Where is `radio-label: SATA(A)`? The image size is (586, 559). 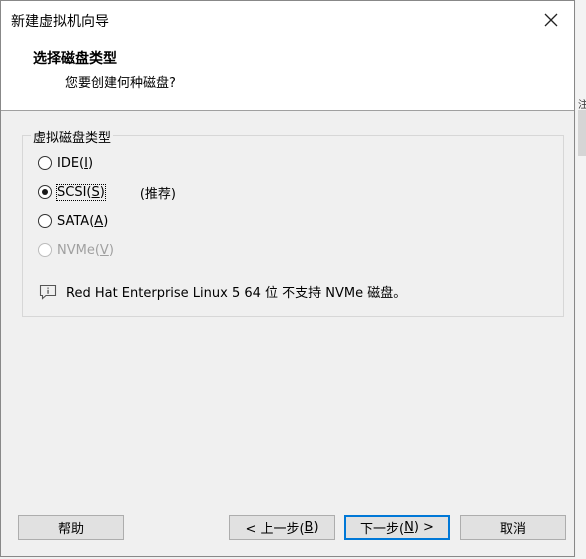
radio-label: SATA(A) is located at coordinates (83, 221).